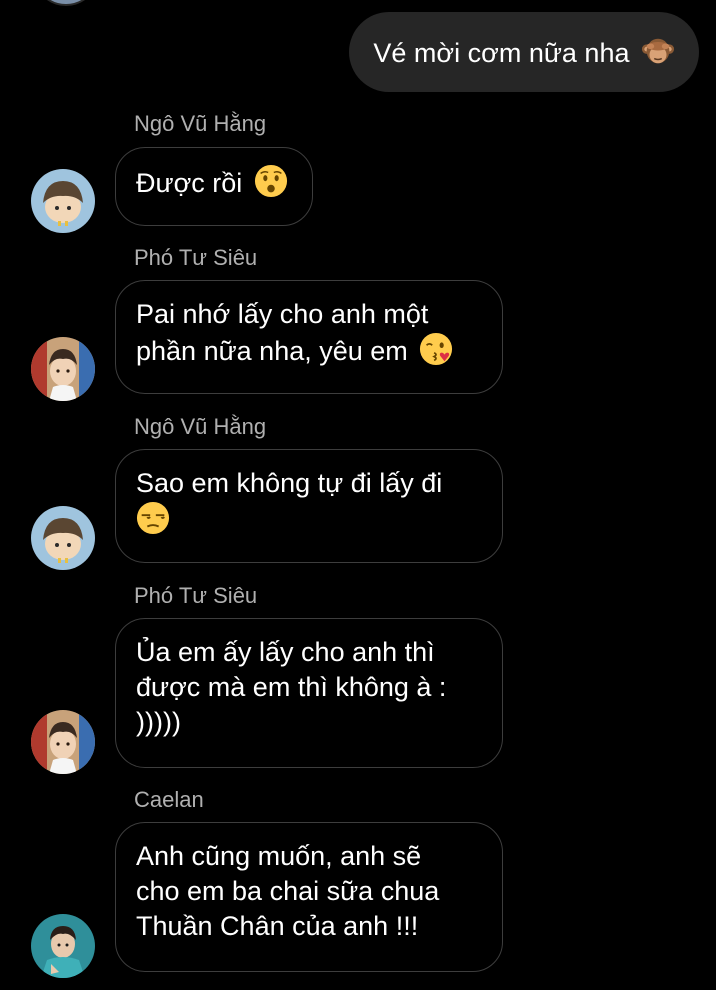 The image size is (716, 990). I want to click on message-text: ))))), so click(158, 722).